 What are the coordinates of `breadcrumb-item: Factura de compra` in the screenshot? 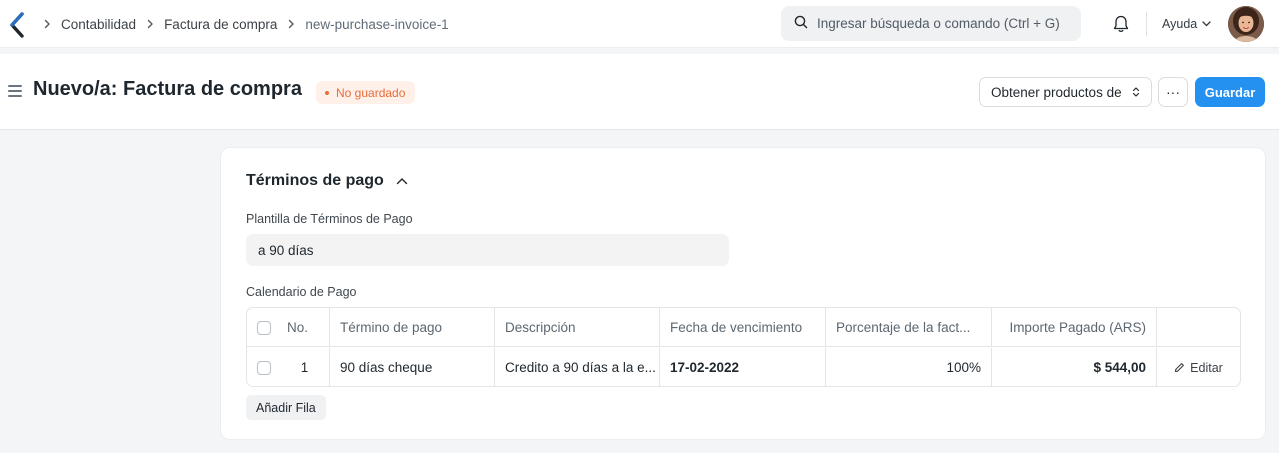 It's located at (217, 24).